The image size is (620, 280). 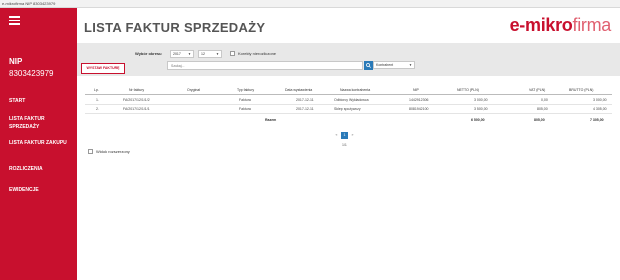 I want to click on extended-view-checkbox, so click(x=90, y=151).